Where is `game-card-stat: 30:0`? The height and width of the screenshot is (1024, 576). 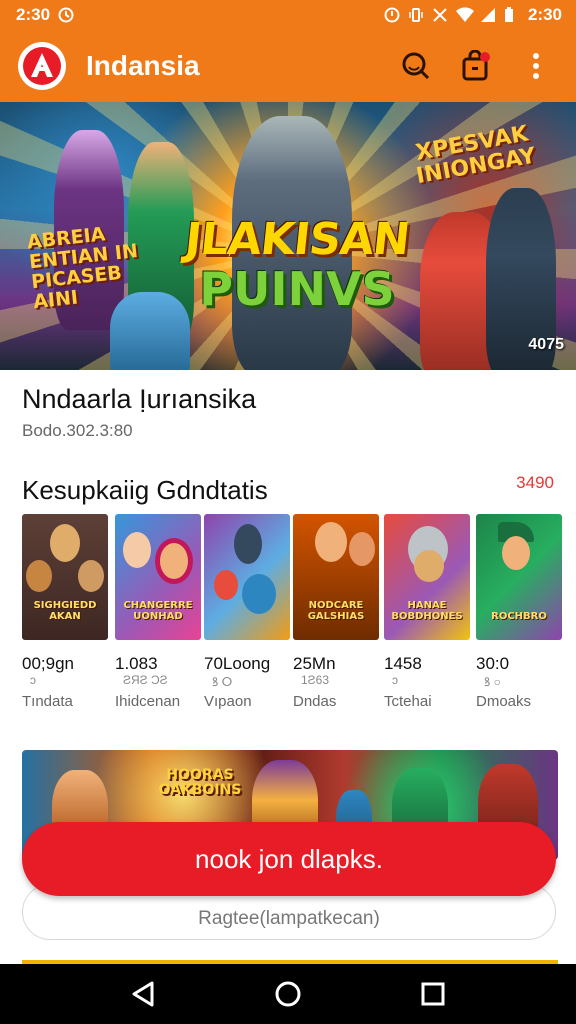
game-card-stat: 30:0 is located at coordinates (493, 663).